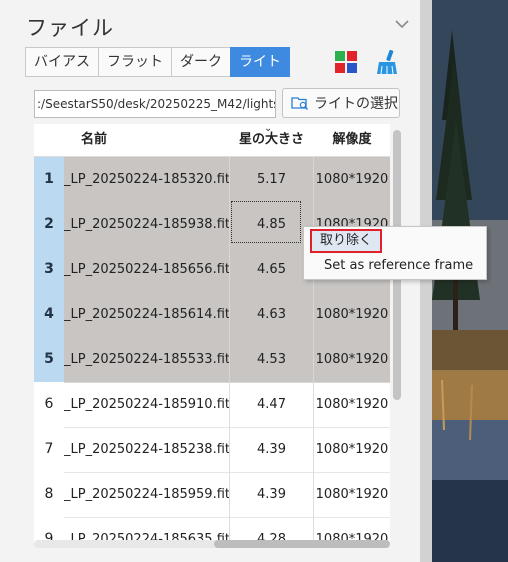  I want to click on lights-path-field: :/SeestarS50/desk/20250225_M42/lights, so click(155, 104).